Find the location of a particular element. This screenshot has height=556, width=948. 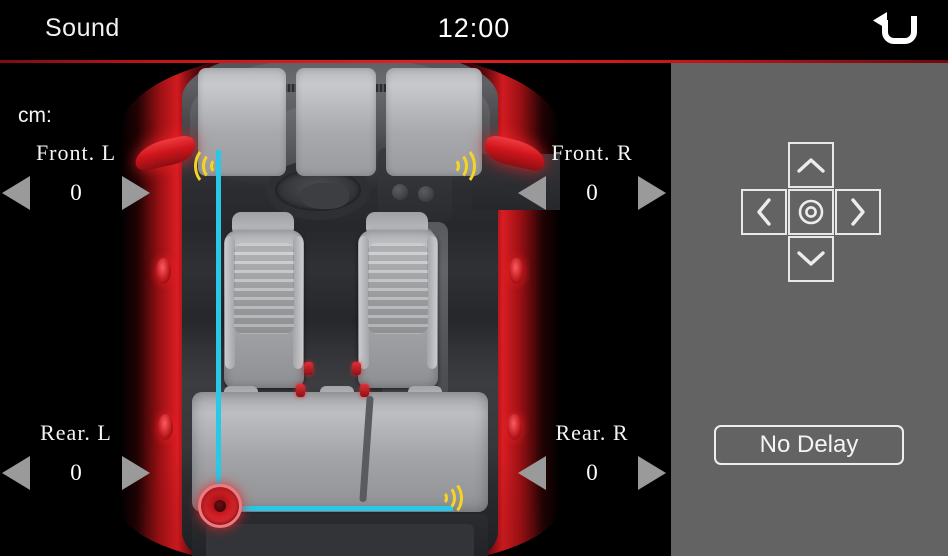

clock: 12:00 is located at coordinates (474, 28).